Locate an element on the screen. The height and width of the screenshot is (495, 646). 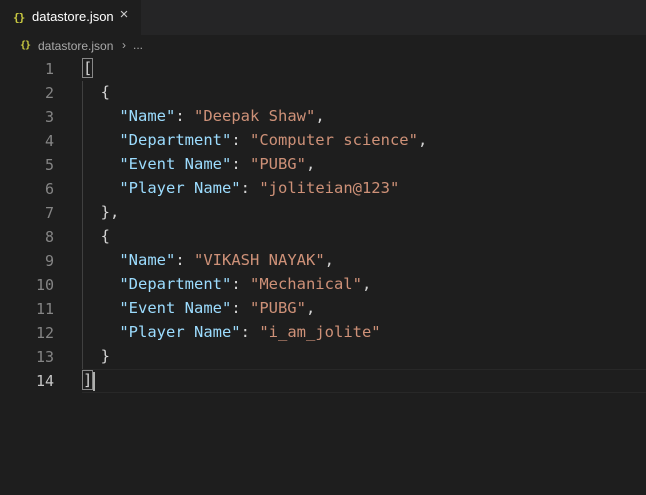
tab-datastore-json: {} datastore.json × is located at coordinates (70, 17).